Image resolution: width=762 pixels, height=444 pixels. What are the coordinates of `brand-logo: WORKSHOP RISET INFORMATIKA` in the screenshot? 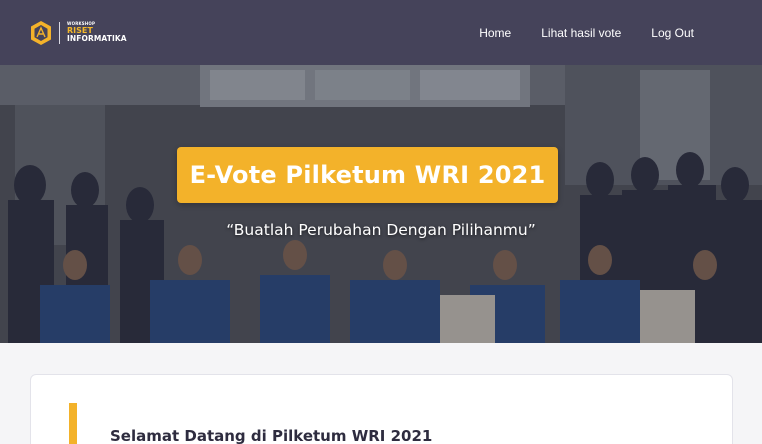 It's located at (78, 33).